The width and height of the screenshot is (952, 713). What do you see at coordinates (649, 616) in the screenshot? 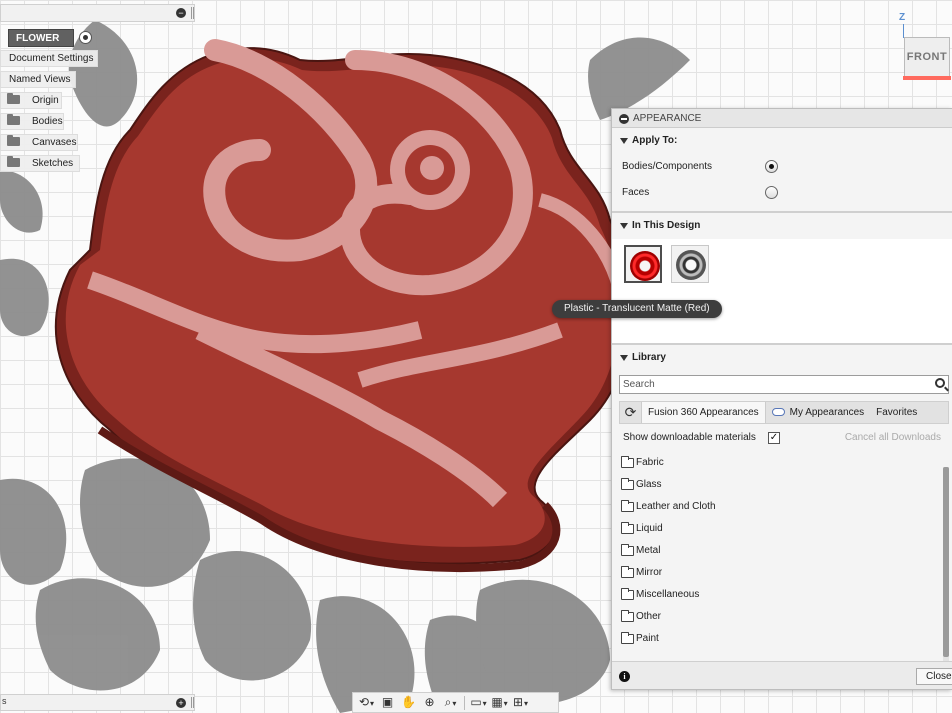
I see `folder-label: Other` at bounding box center [649, 616].